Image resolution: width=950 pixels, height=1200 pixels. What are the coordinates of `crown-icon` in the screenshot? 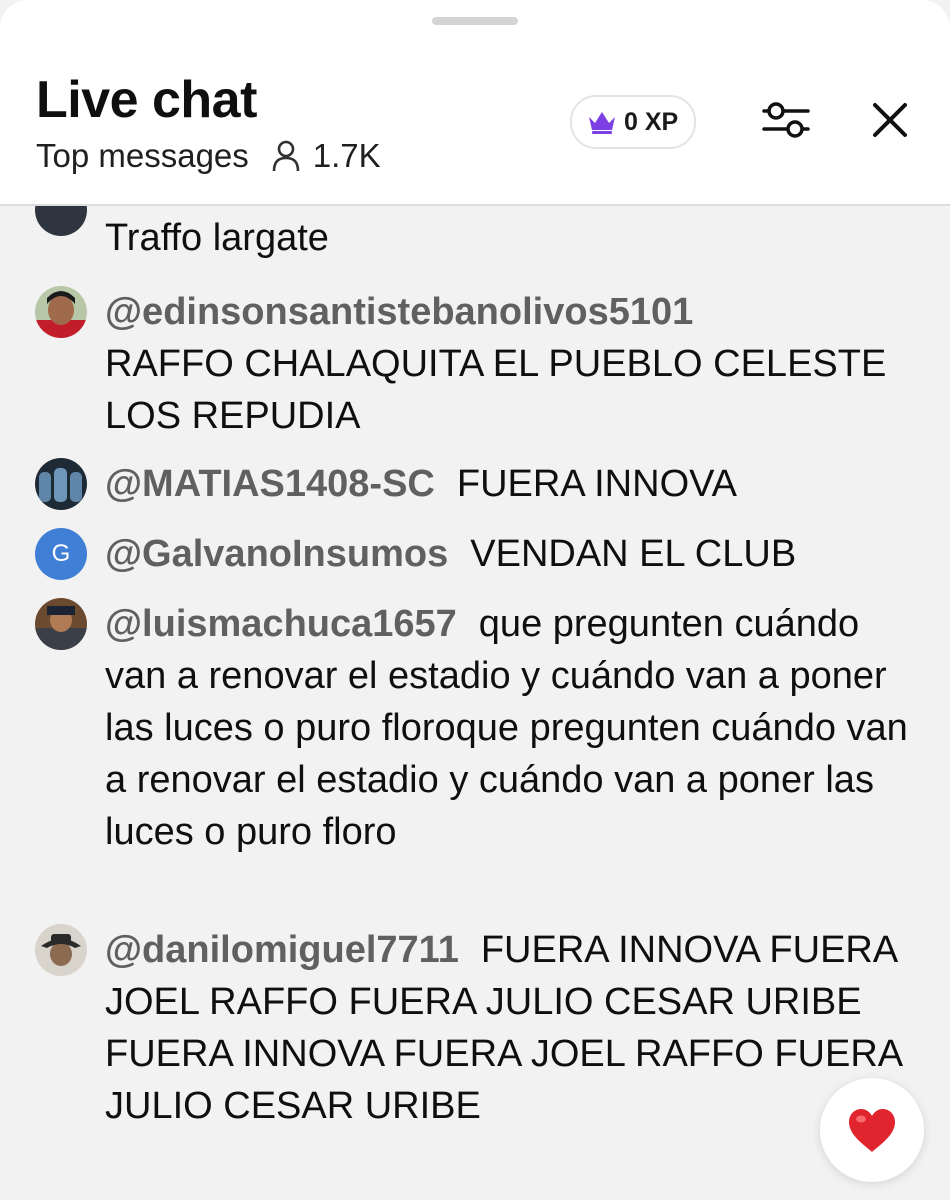 It's located at (602, 123).